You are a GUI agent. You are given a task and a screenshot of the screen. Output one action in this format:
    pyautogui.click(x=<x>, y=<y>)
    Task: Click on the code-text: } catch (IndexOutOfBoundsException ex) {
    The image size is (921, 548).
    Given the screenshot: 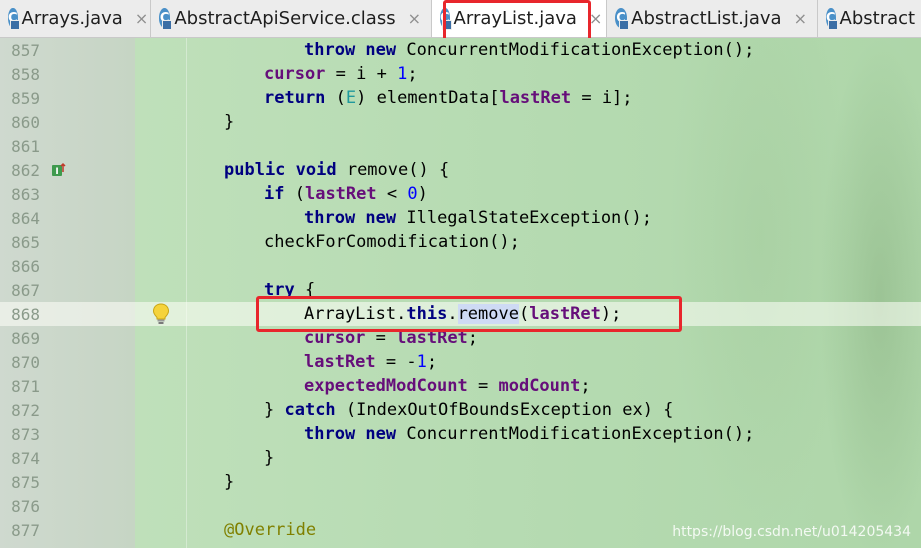 What is the action you would take?
    pyautogui.click(x=469, y=410)
    